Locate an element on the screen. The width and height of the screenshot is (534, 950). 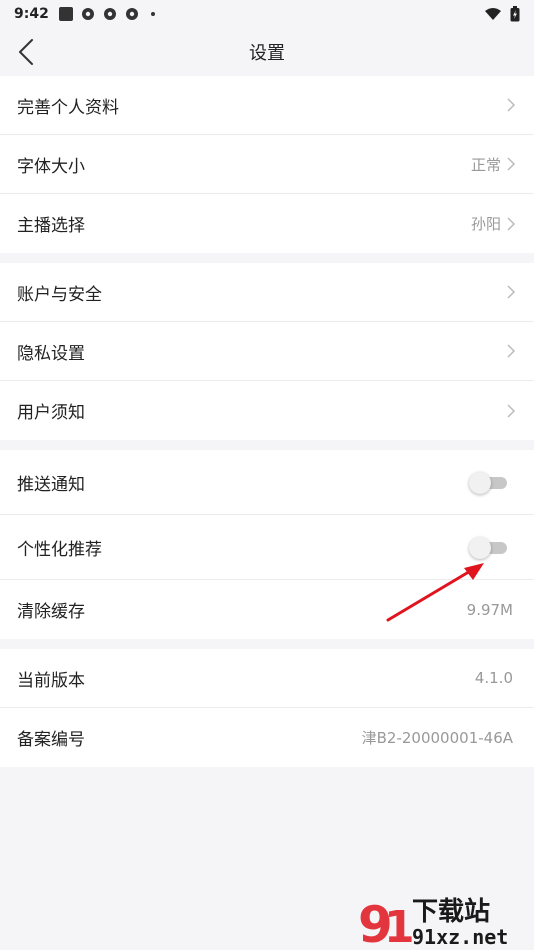
row-account-security: 账户与安全 is located at coordinates (267, 292).